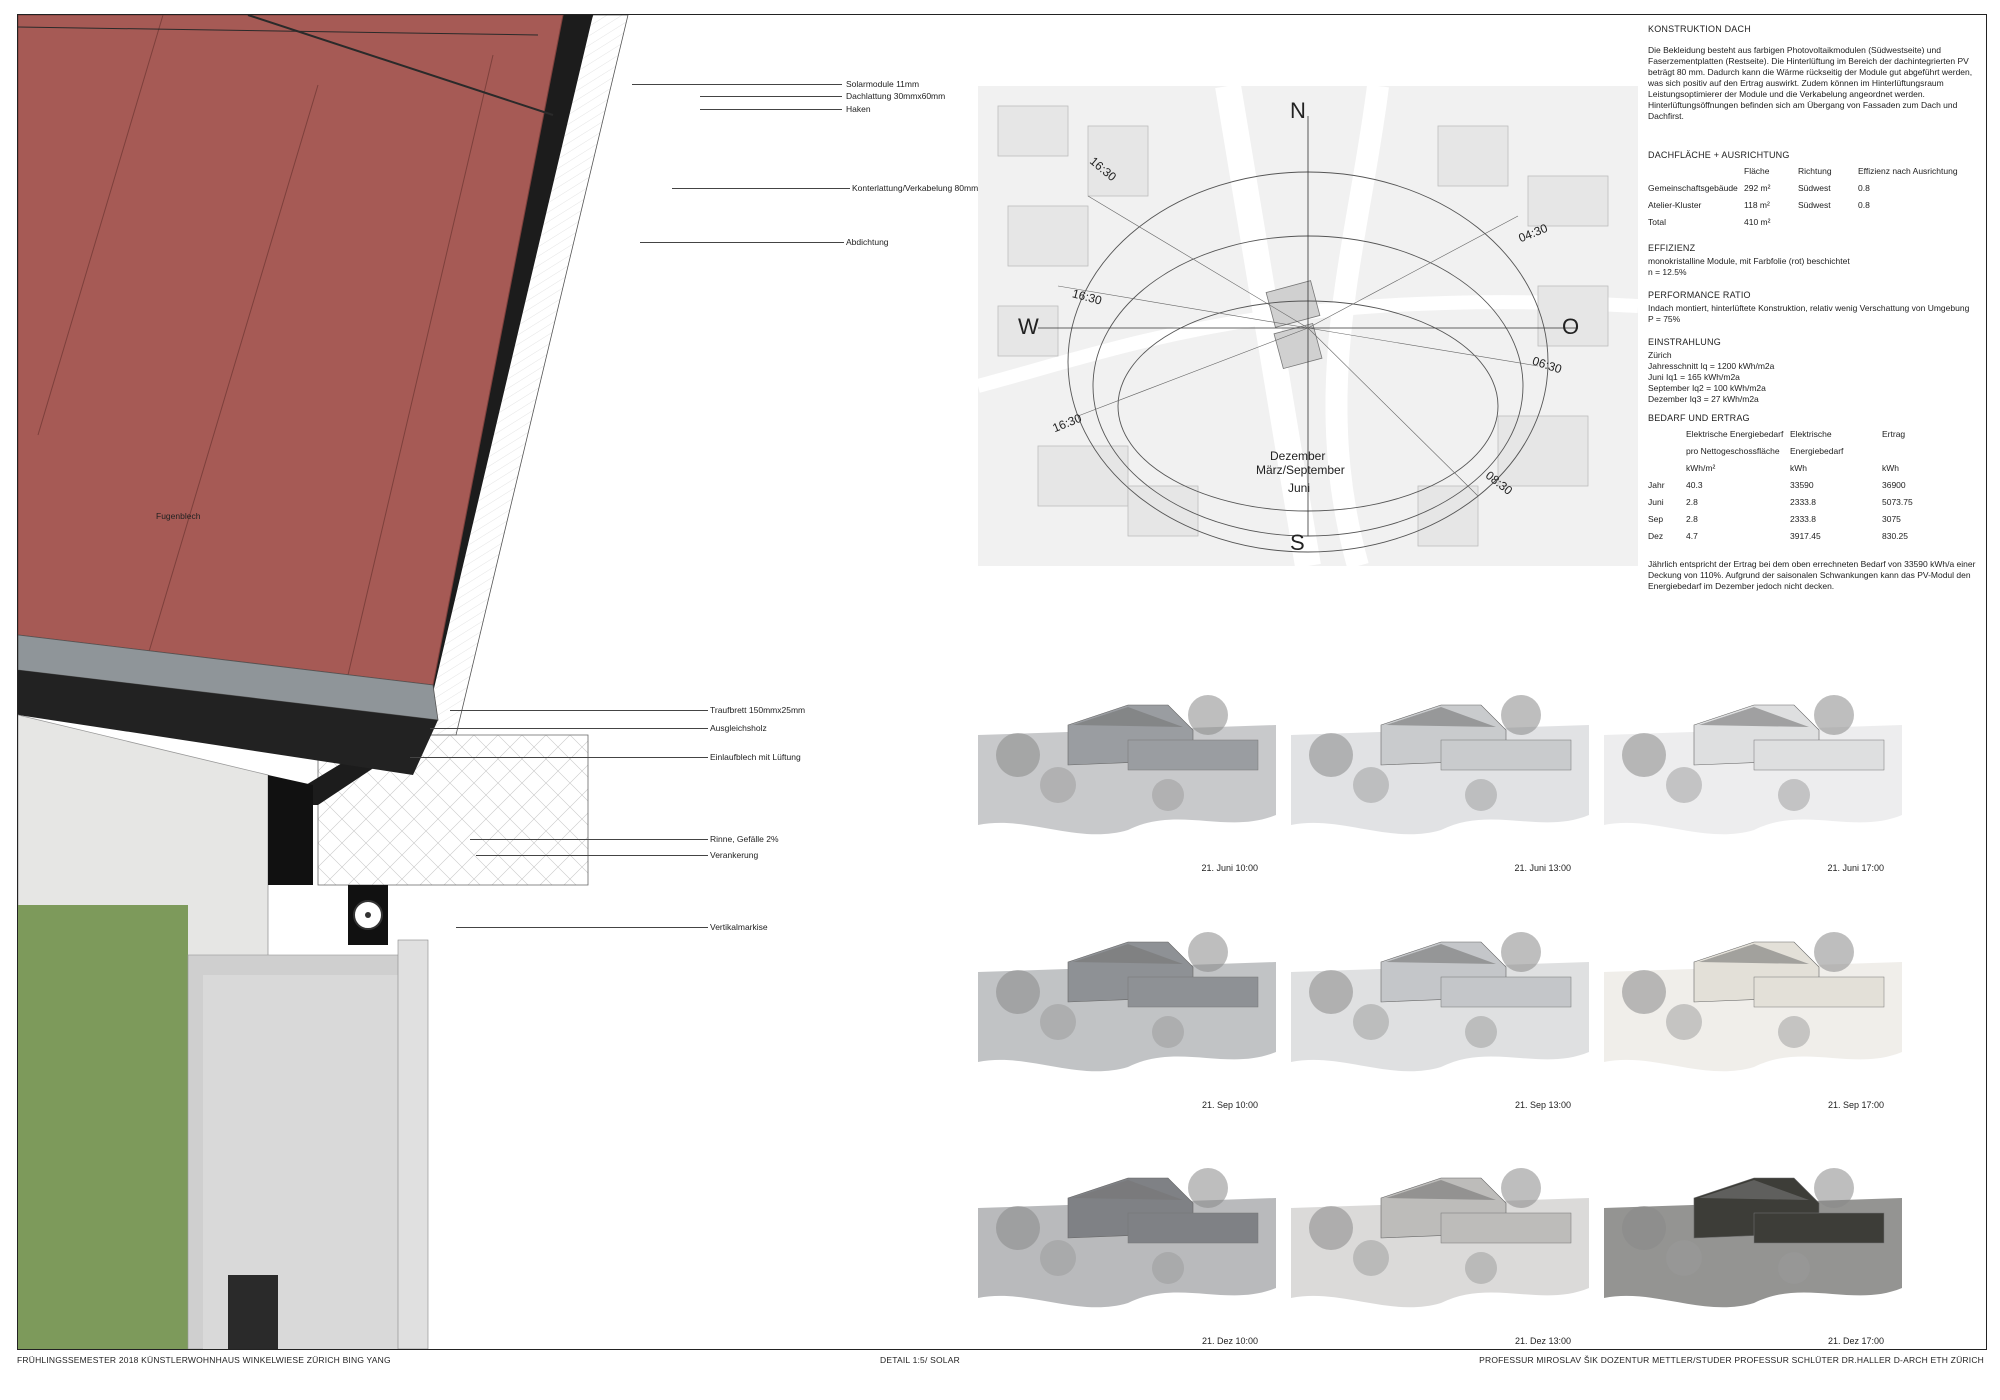  I want to click on table-row: pro Nettogeschossfläche Energiebedarf, so click(1765, 451).